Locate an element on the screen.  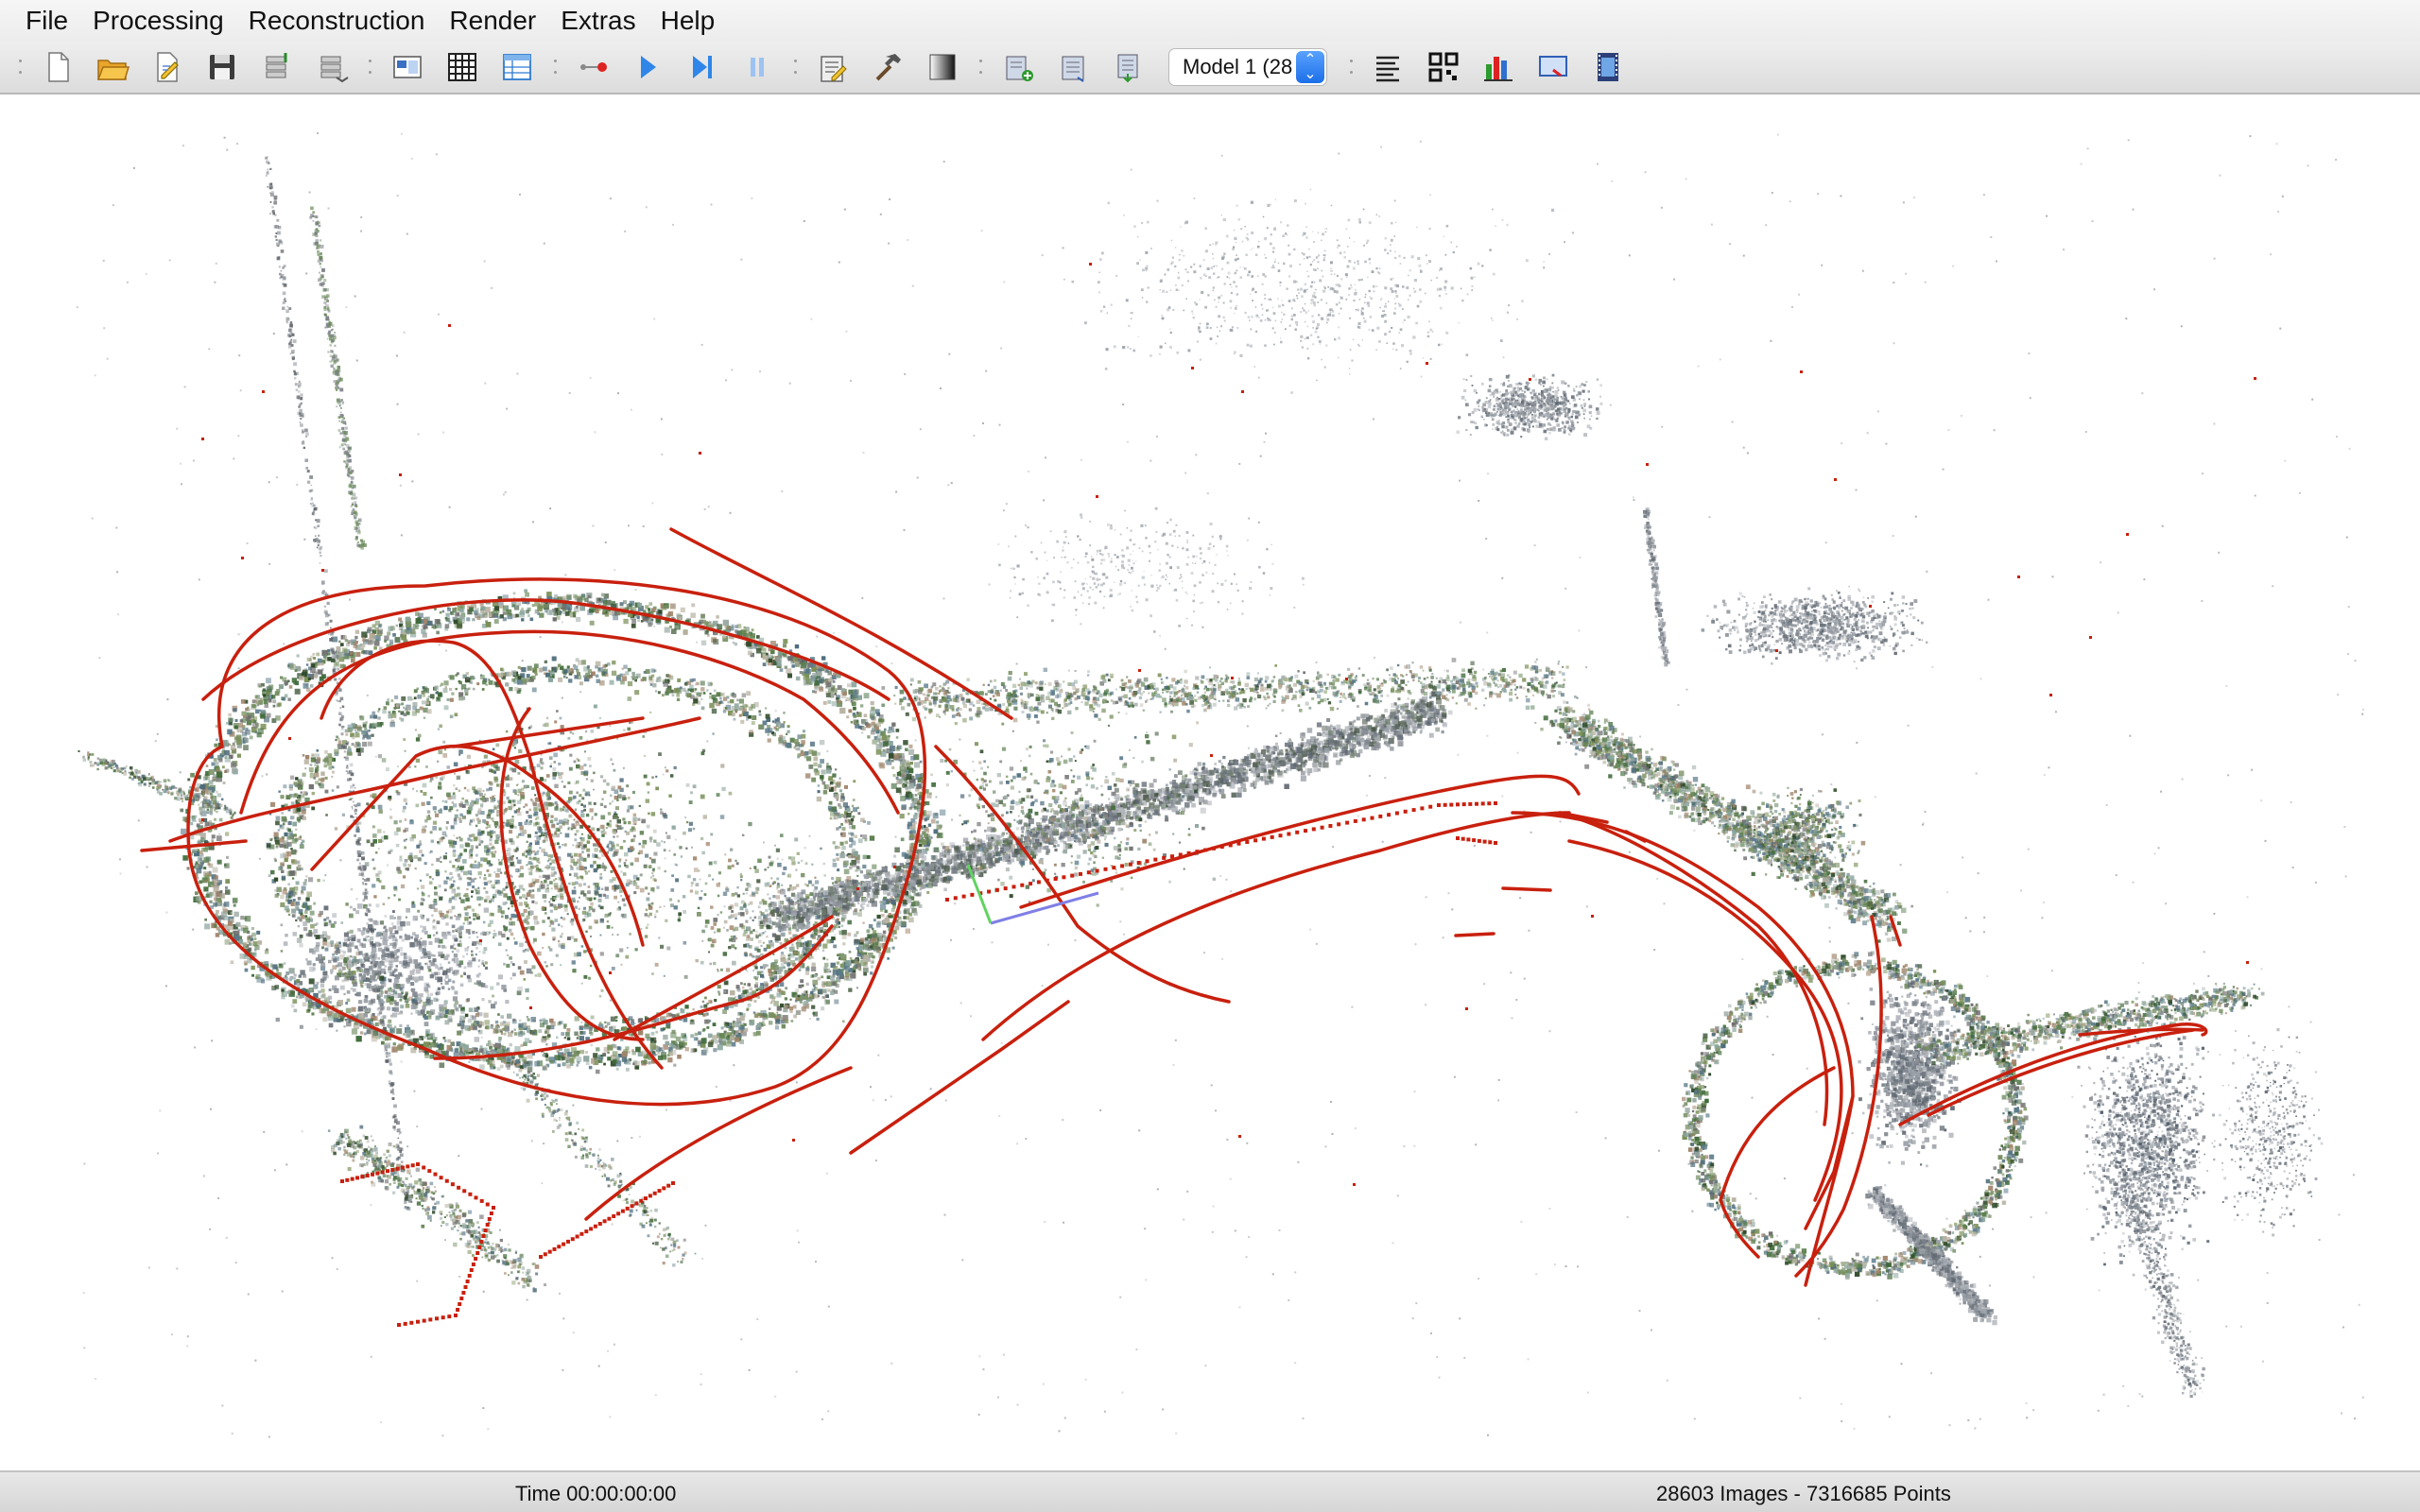
automatic-reconstruction-icon is located at coordinates (592, 67).